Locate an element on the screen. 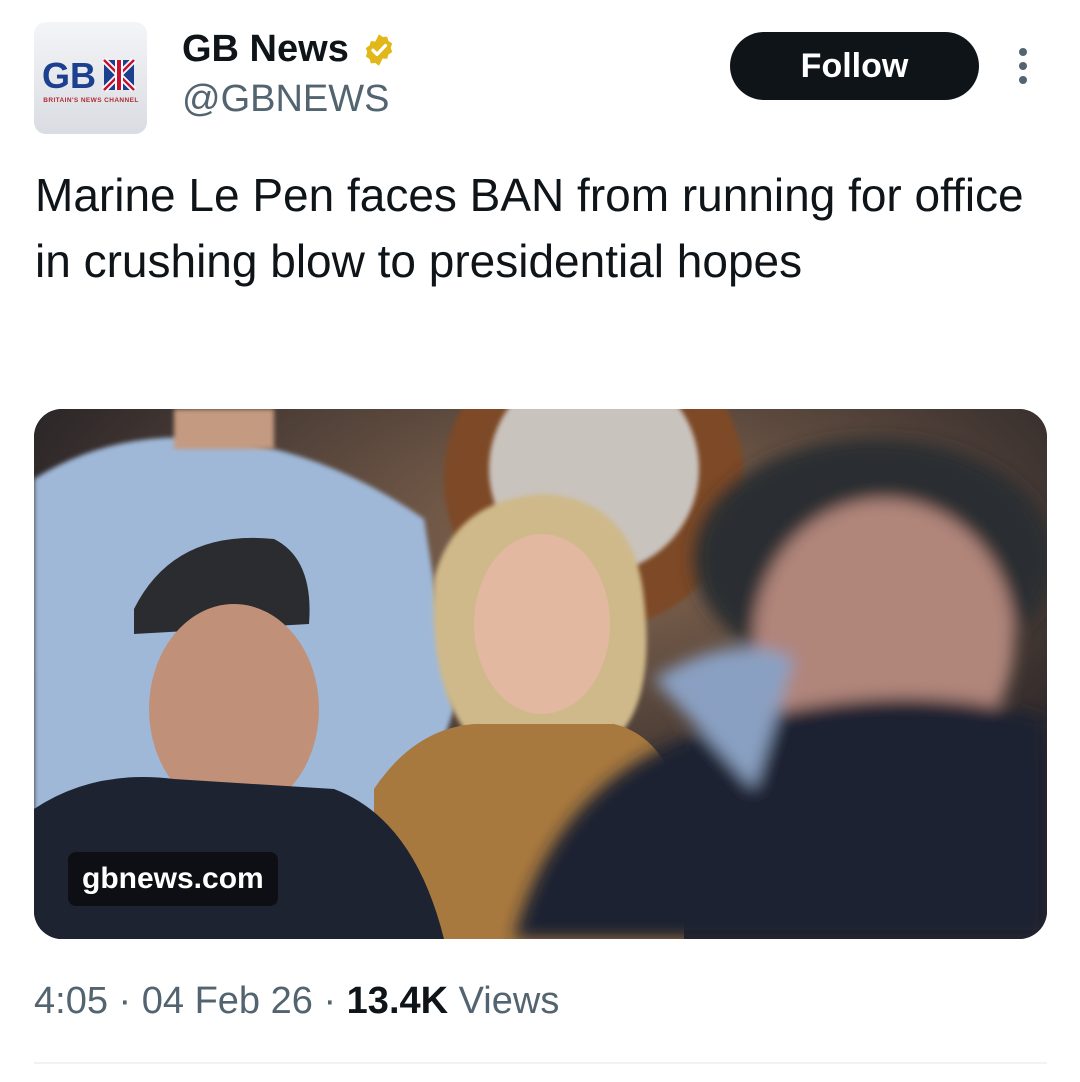 This screenshot has height=1082, width=1080. verified-badge-icon is located at coordinates (379, 49).